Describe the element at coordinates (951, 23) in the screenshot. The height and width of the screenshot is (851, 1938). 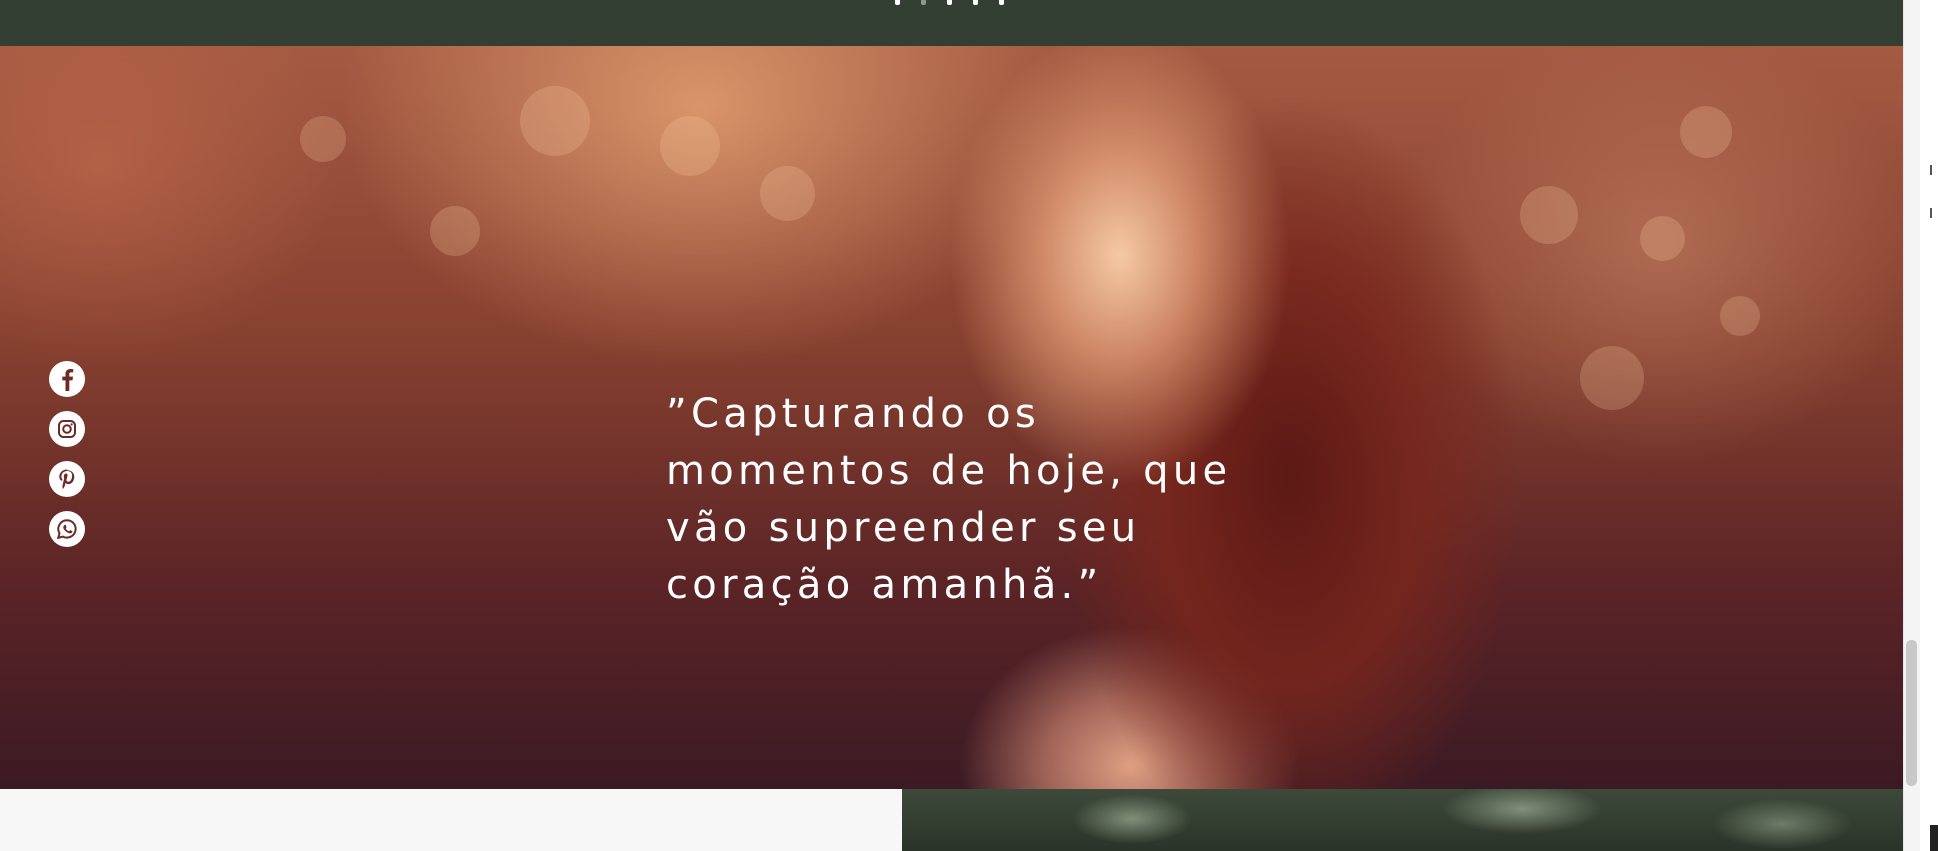
I see `top-header-bar` at that location.